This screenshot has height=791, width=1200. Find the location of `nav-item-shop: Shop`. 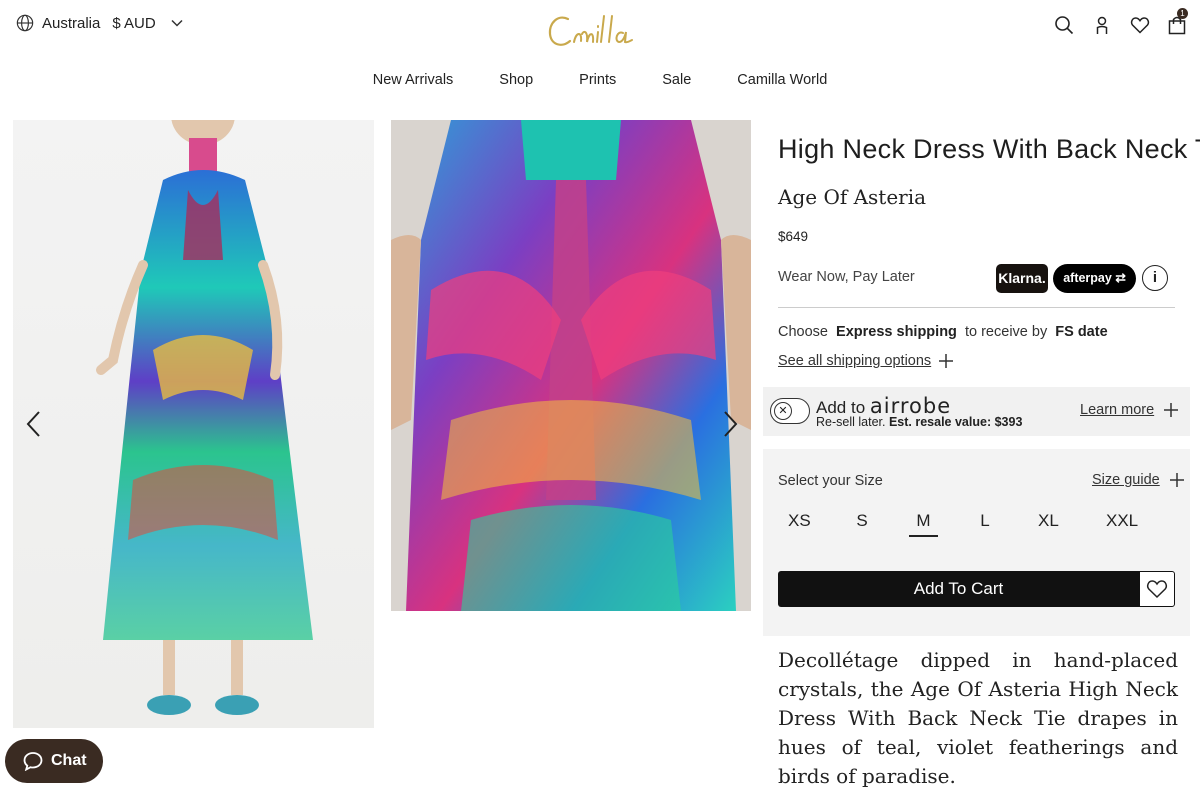

nav-item-shop: Shop is located at coordinates (516, 80).